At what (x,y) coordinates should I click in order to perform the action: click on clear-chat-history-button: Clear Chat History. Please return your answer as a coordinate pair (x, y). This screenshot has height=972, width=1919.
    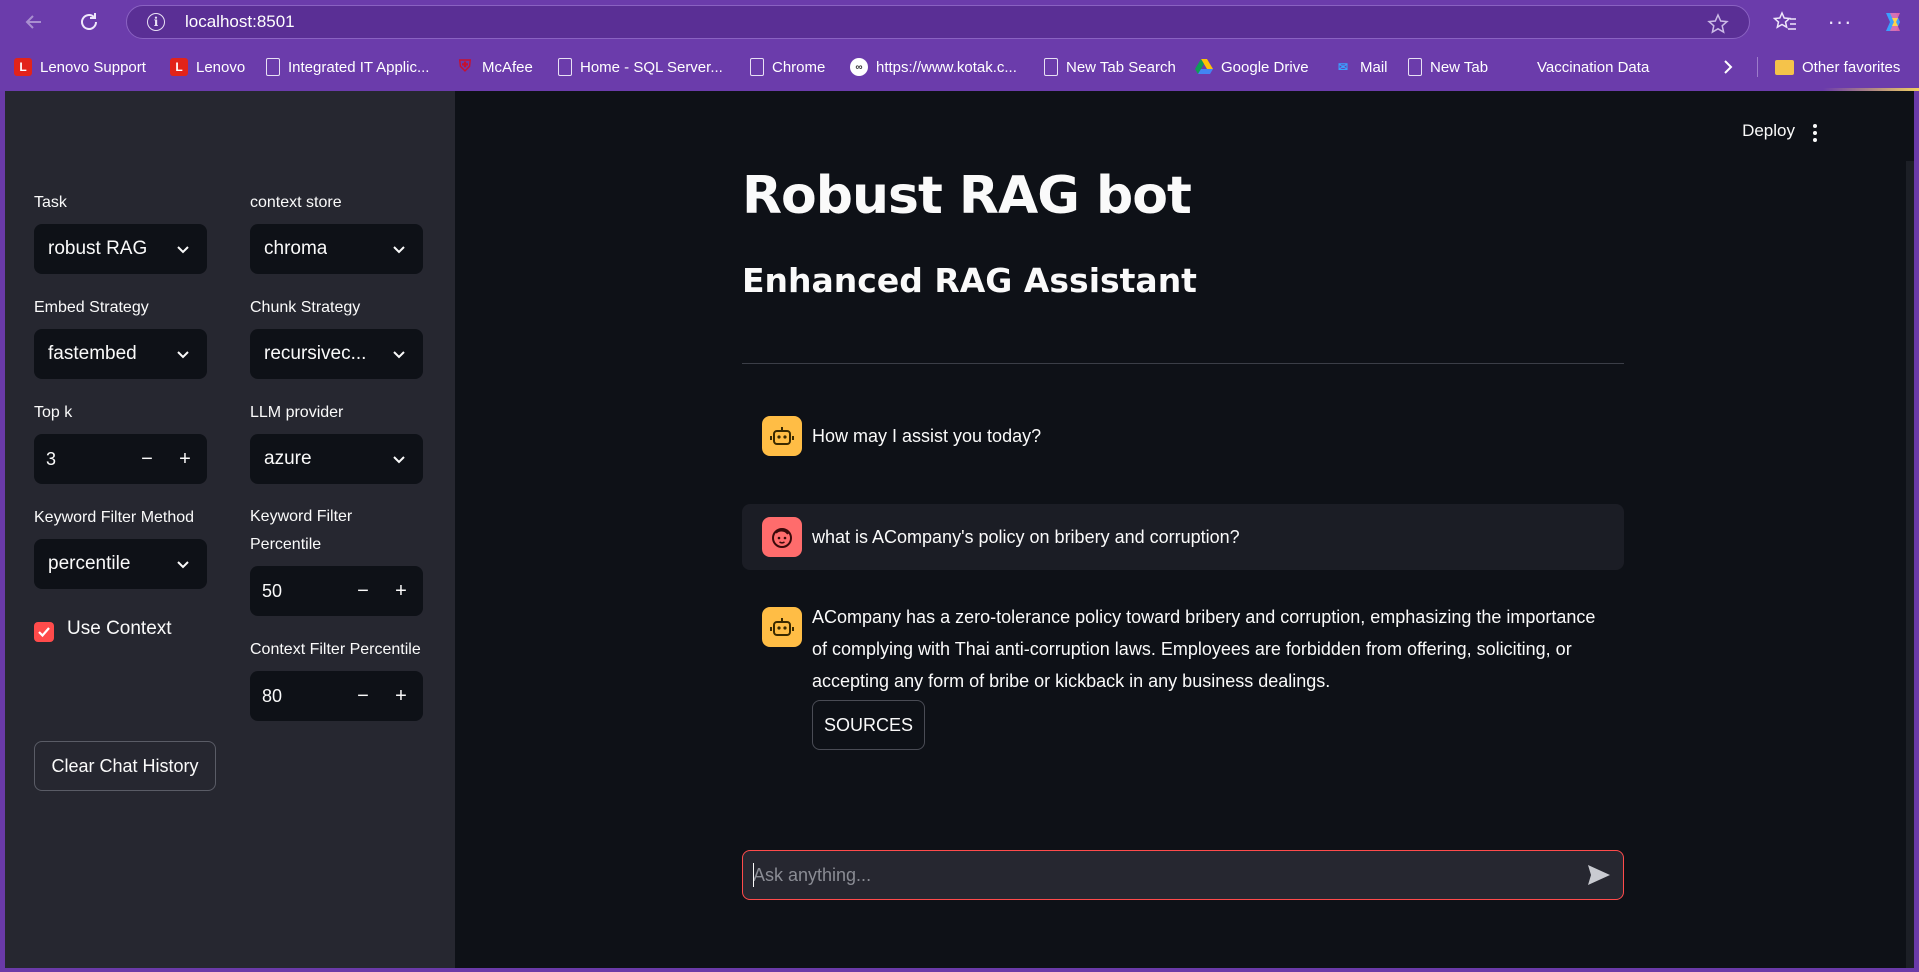
    Looking at the image, I should click on (125, 766).